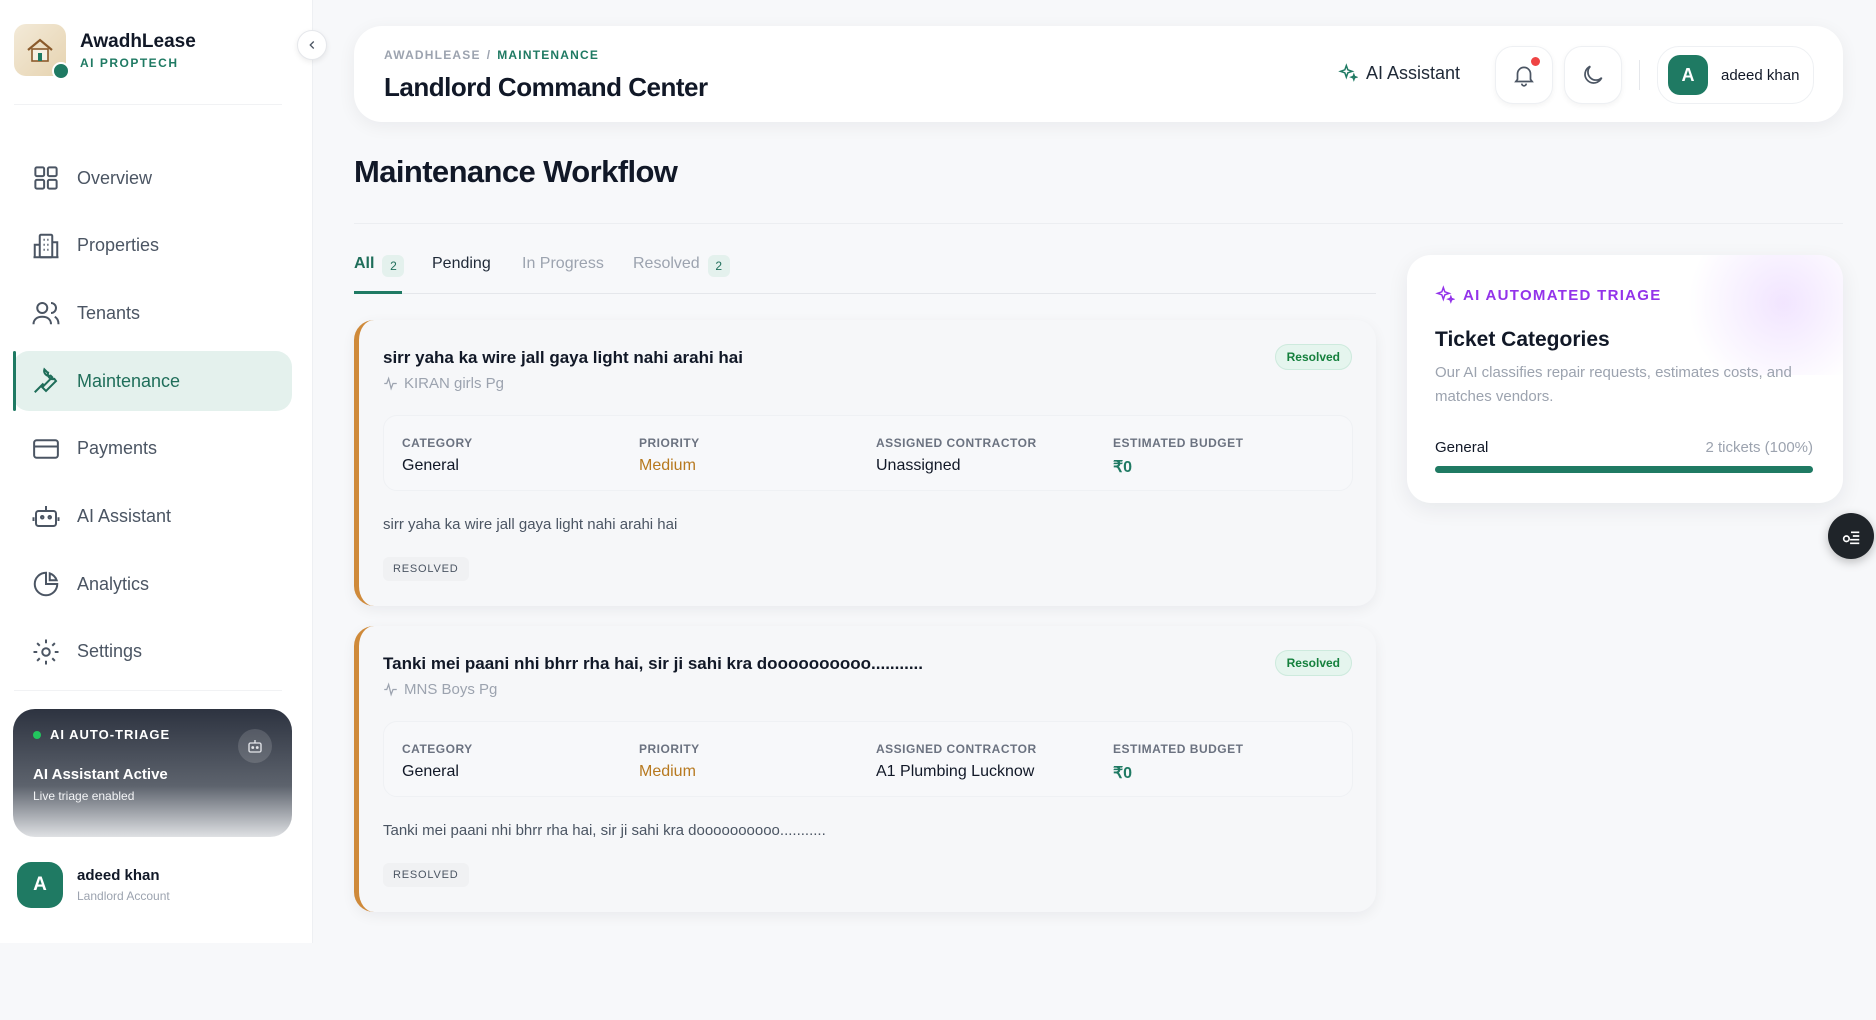  What do you see at coordinates (61, 71) in the screenshot?
I see `sparkle-badge-icon` at bounding box center [61, 71].